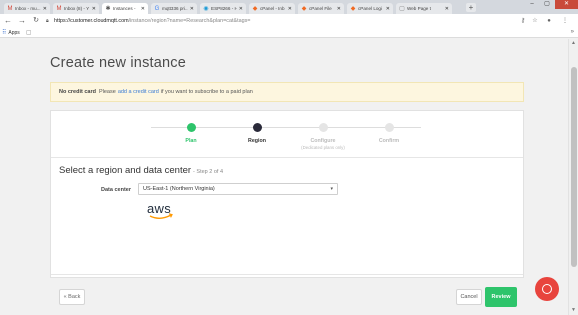 The width and height of the screenshot is (578, 315). Describe the element at coordinates (118, 63) in the screenshot. I see `page-title: Create new instance` at that location.